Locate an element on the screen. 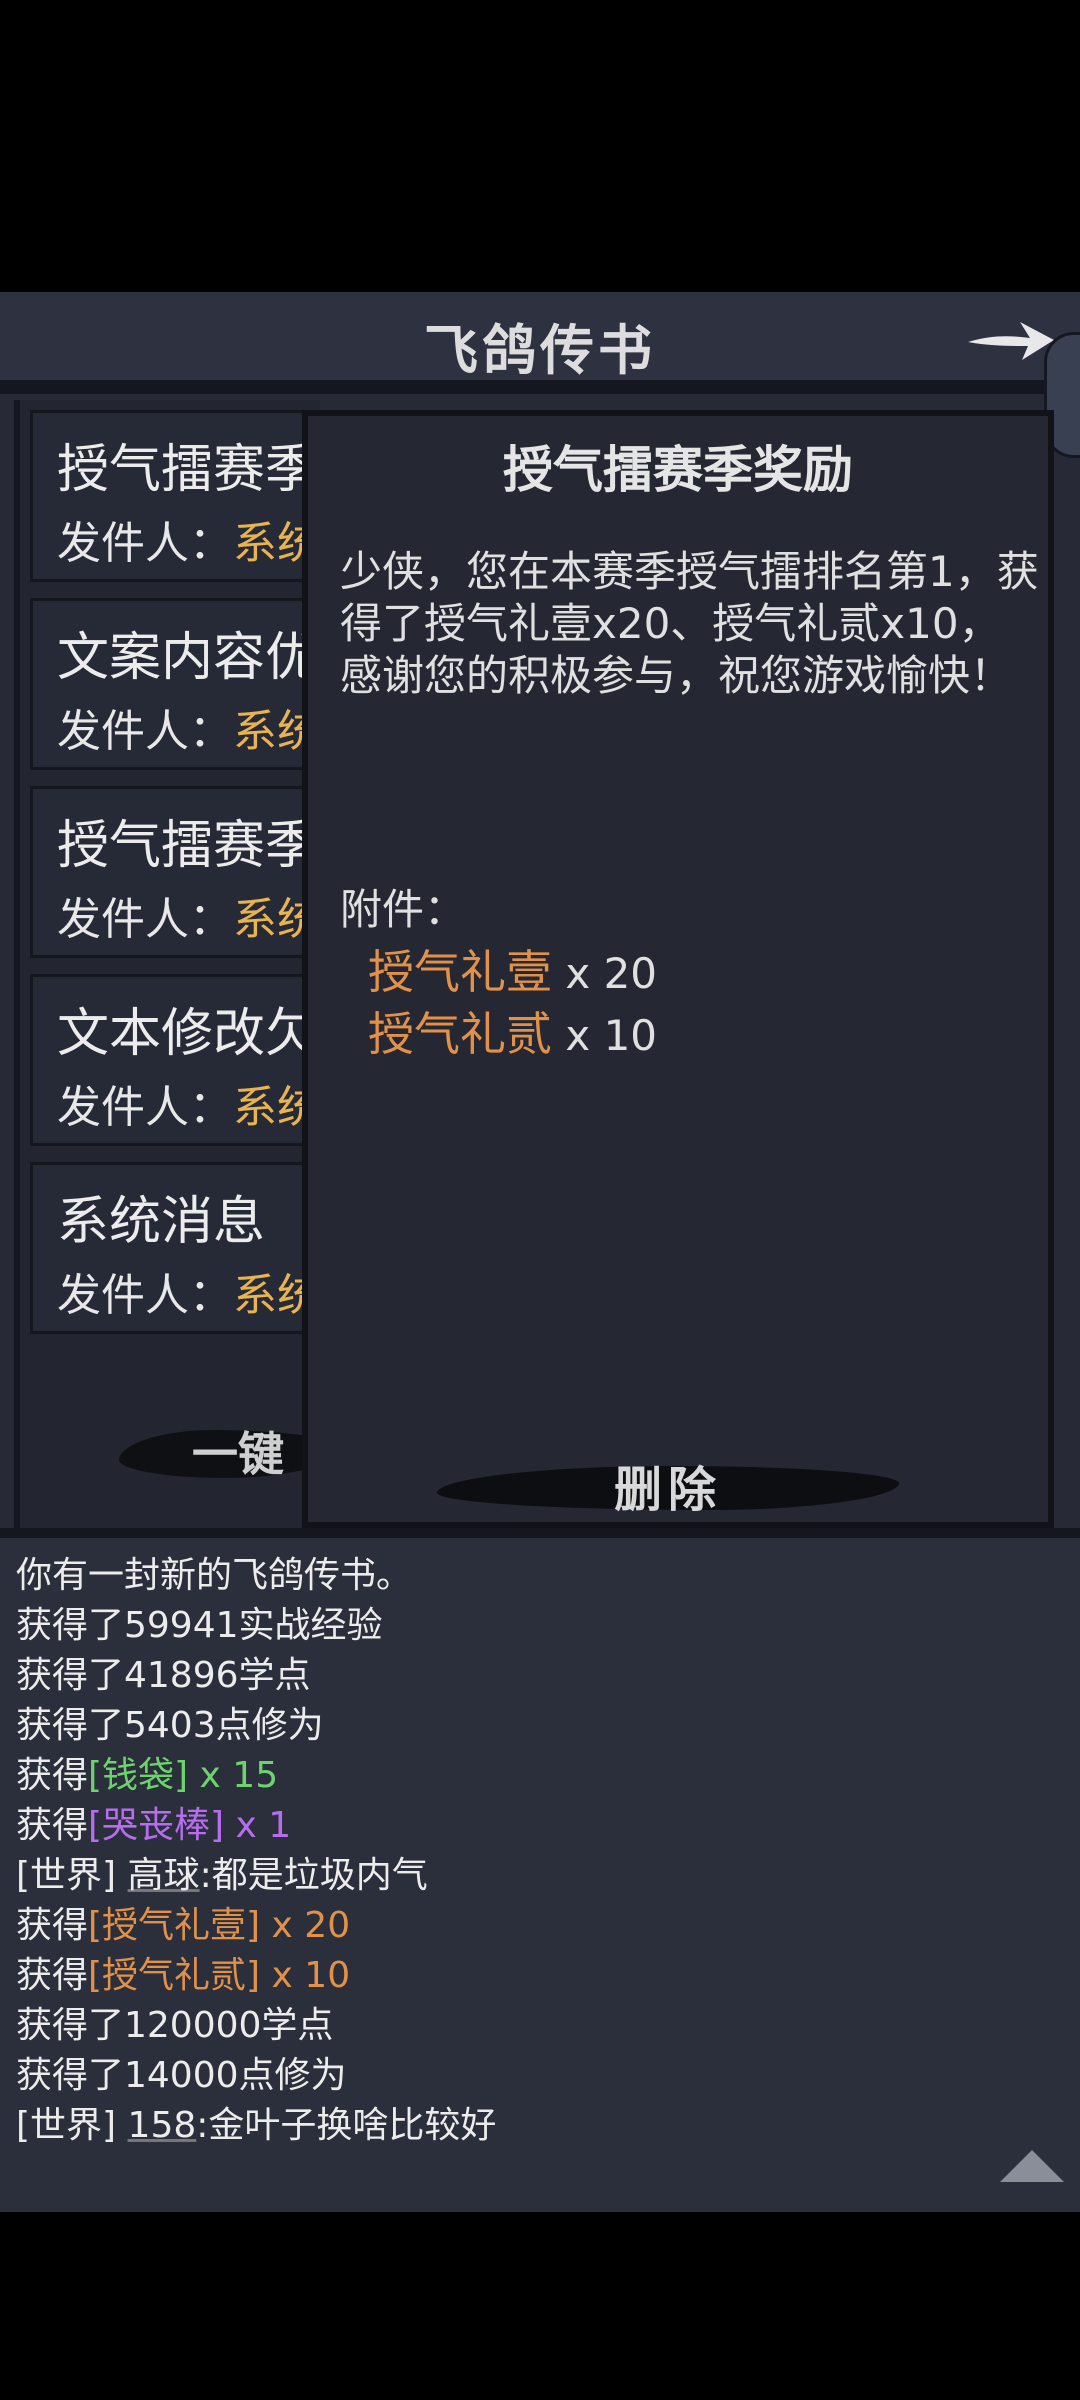 The height and width of the screenshot is (2400, 1080). log-line: 获得[授气礼壹] x 20 is located at coordinates (183, 1922).